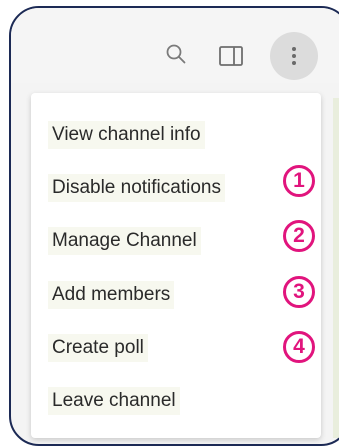  What do you see at coordinates (176, 295) in the screenshot?
I see `menu-item-add-members: Add members` at bounding box center [176, 295].